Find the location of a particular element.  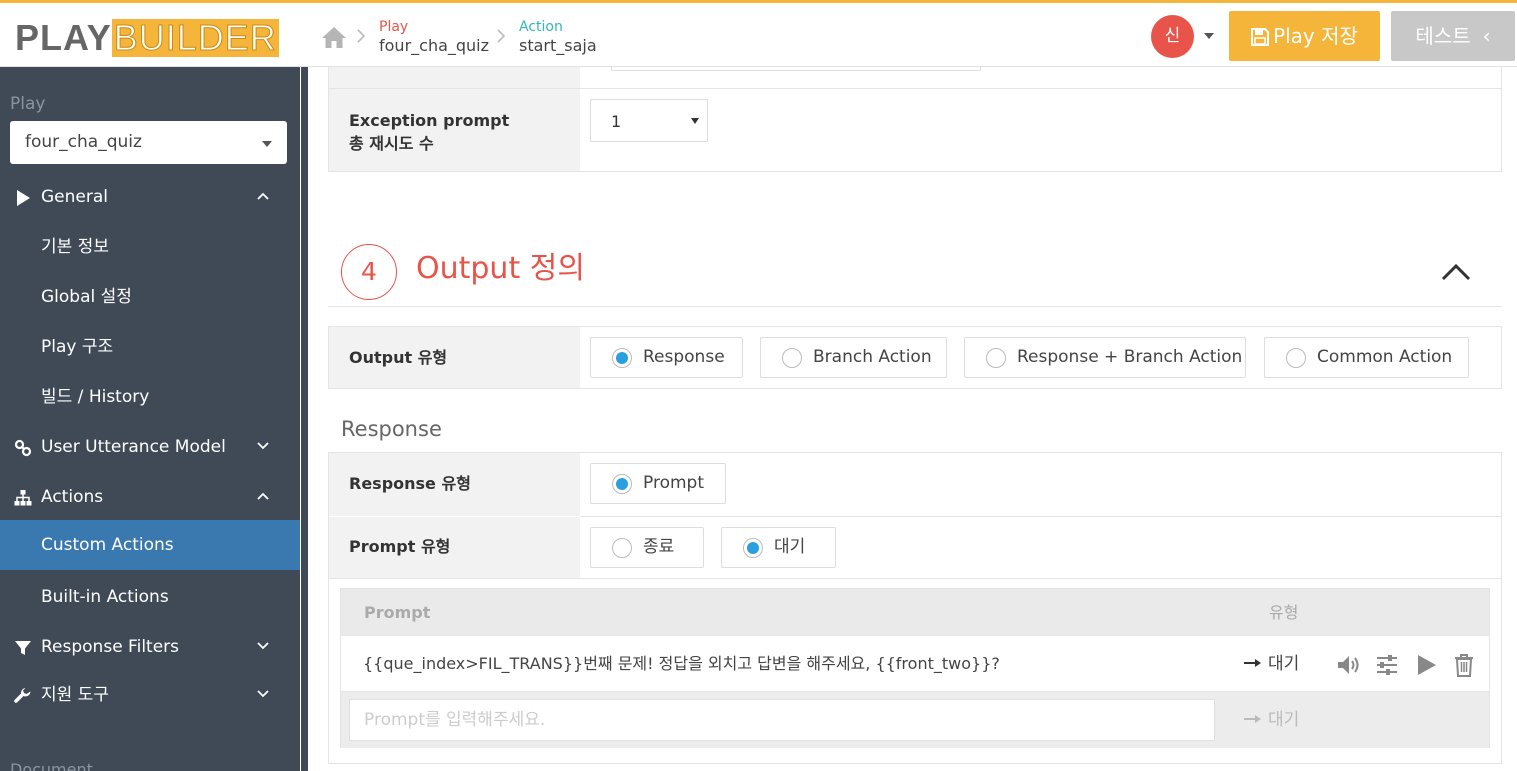

output-type-common-action-option: Common Action is located at coordinates (1366, 357).